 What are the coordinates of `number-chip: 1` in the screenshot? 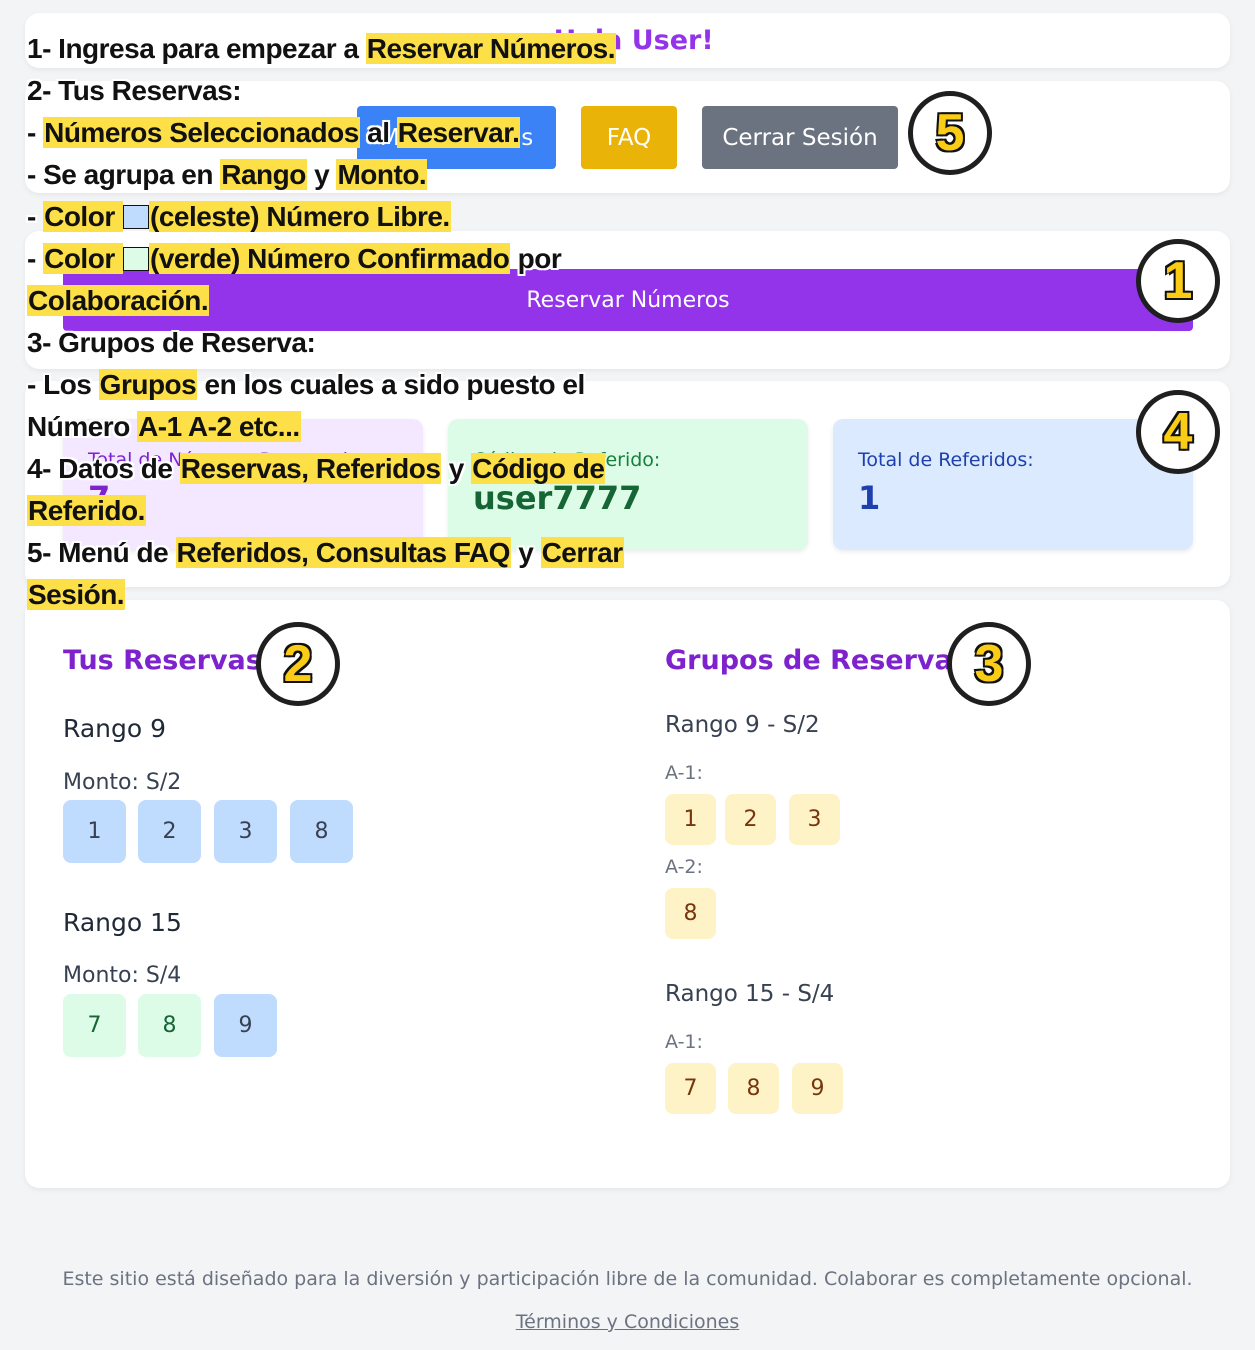 It's located at (94, 831).